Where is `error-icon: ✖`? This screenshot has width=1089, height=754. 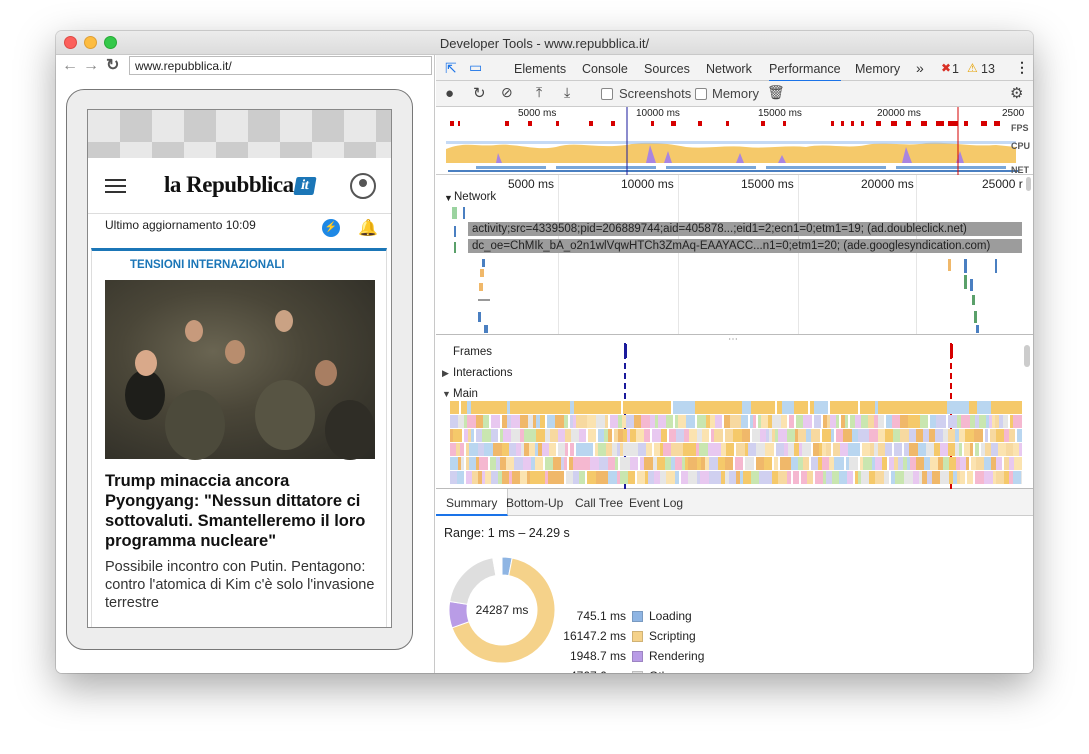 error-icon: ✖ is located at coordinates (946, 68).